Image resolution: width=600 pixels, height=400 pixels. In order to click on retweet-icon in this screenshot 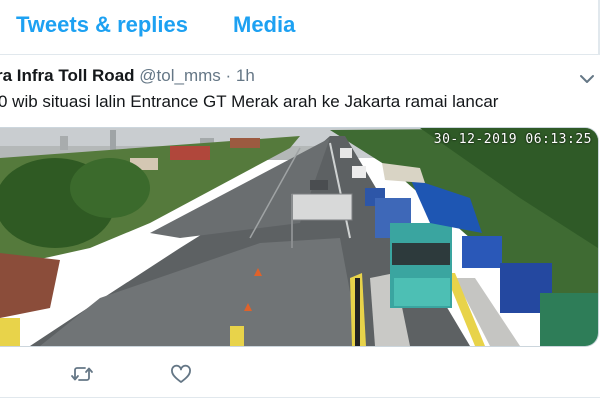, I will do `click(82, 374)`.